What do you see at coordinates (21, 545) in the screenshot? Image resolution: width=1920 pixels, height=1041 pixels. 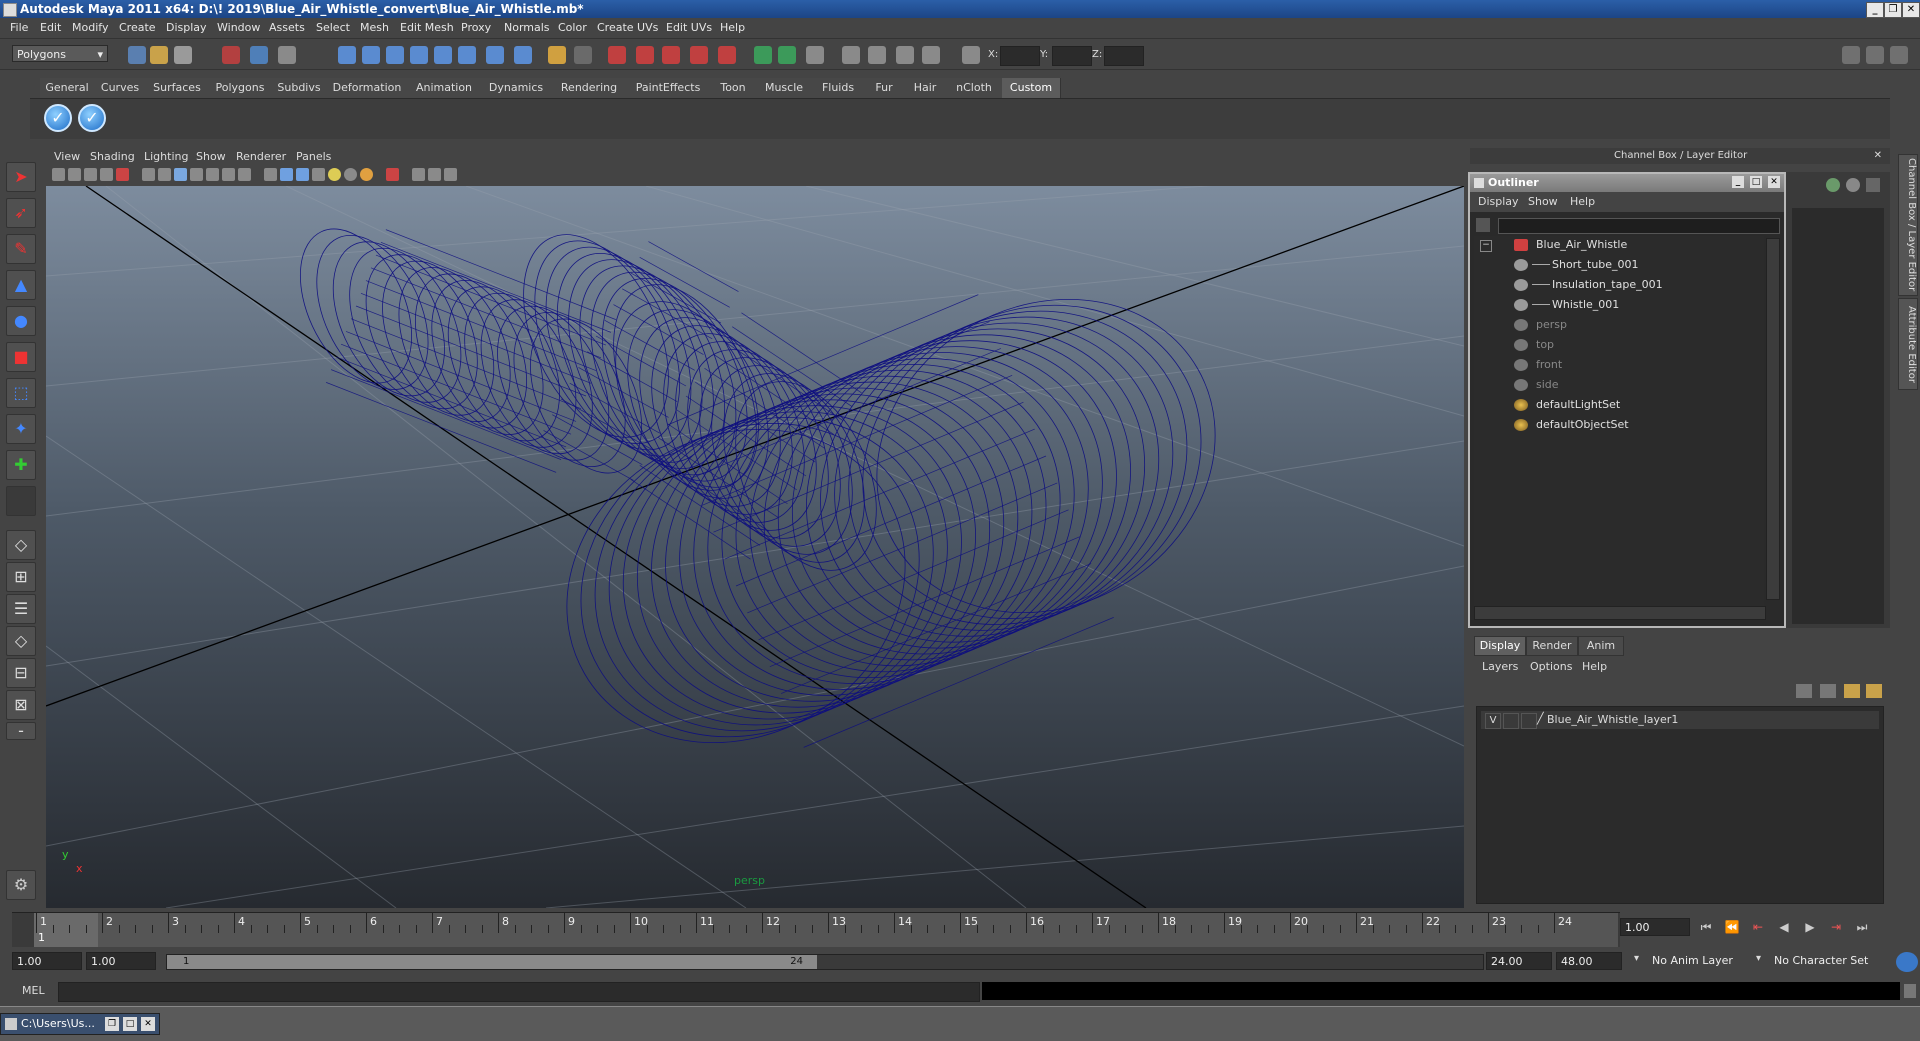 I see `single-pane-layout-icon: ◇` at bounding box center [21, 545].